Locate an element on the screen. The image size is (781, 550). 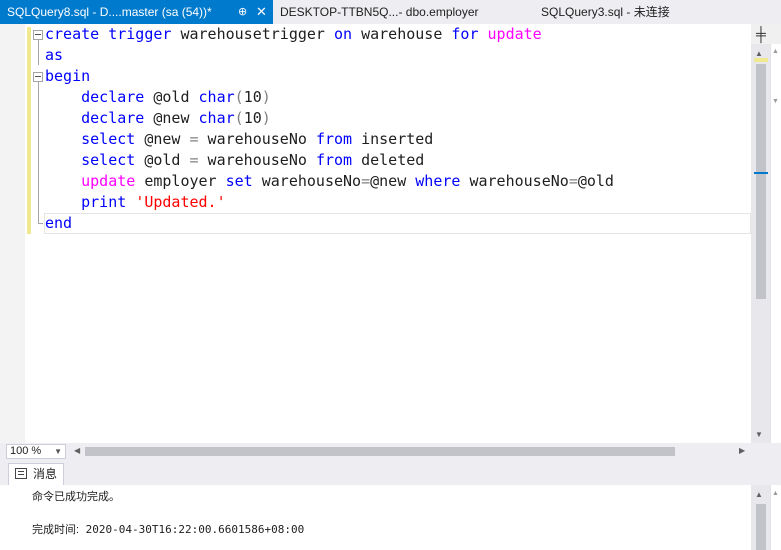
sql-keyword: set is located at coordinates (239, 181).